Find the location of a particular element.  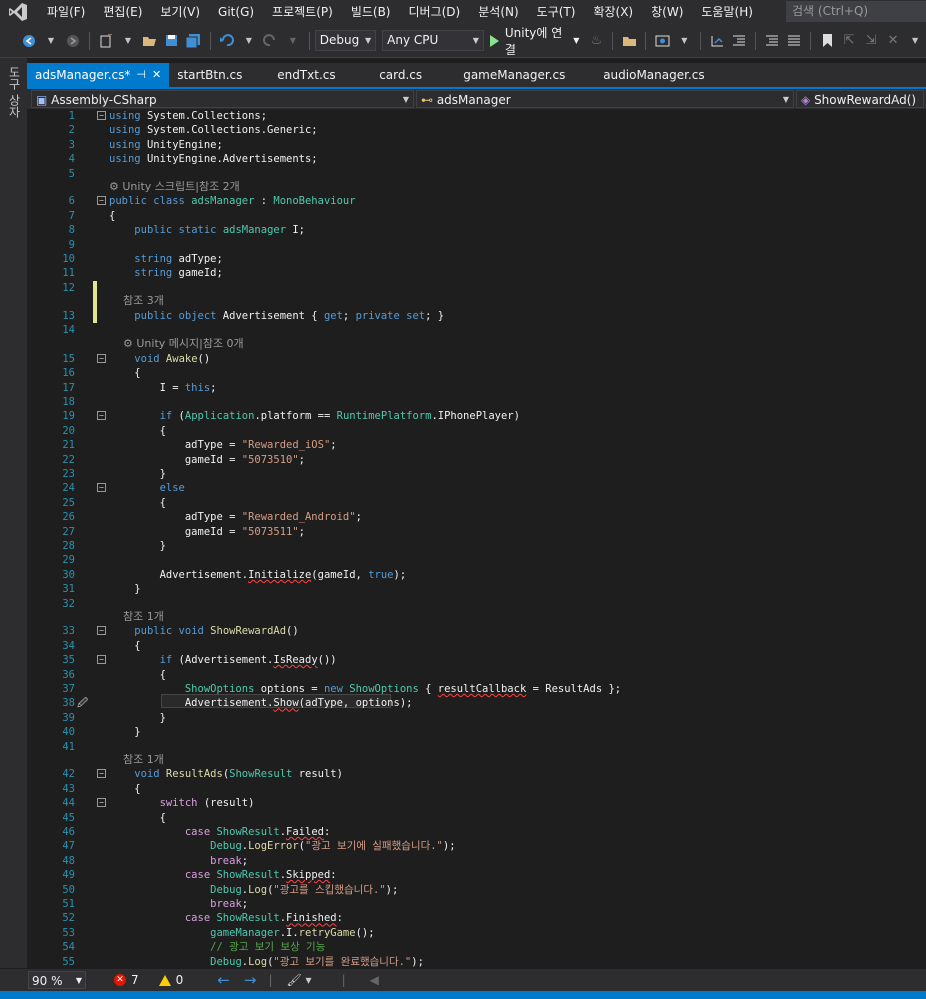

warning-icon is located at coordinates (164, 980).